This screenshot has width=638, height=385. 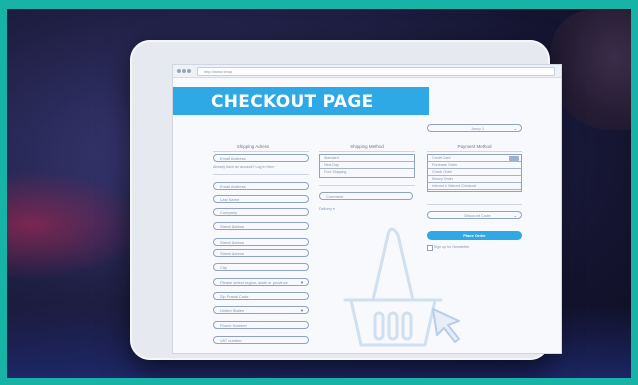 I want to click on delivery-dropdown: Delivery ▾, so click(x=327, y=209).